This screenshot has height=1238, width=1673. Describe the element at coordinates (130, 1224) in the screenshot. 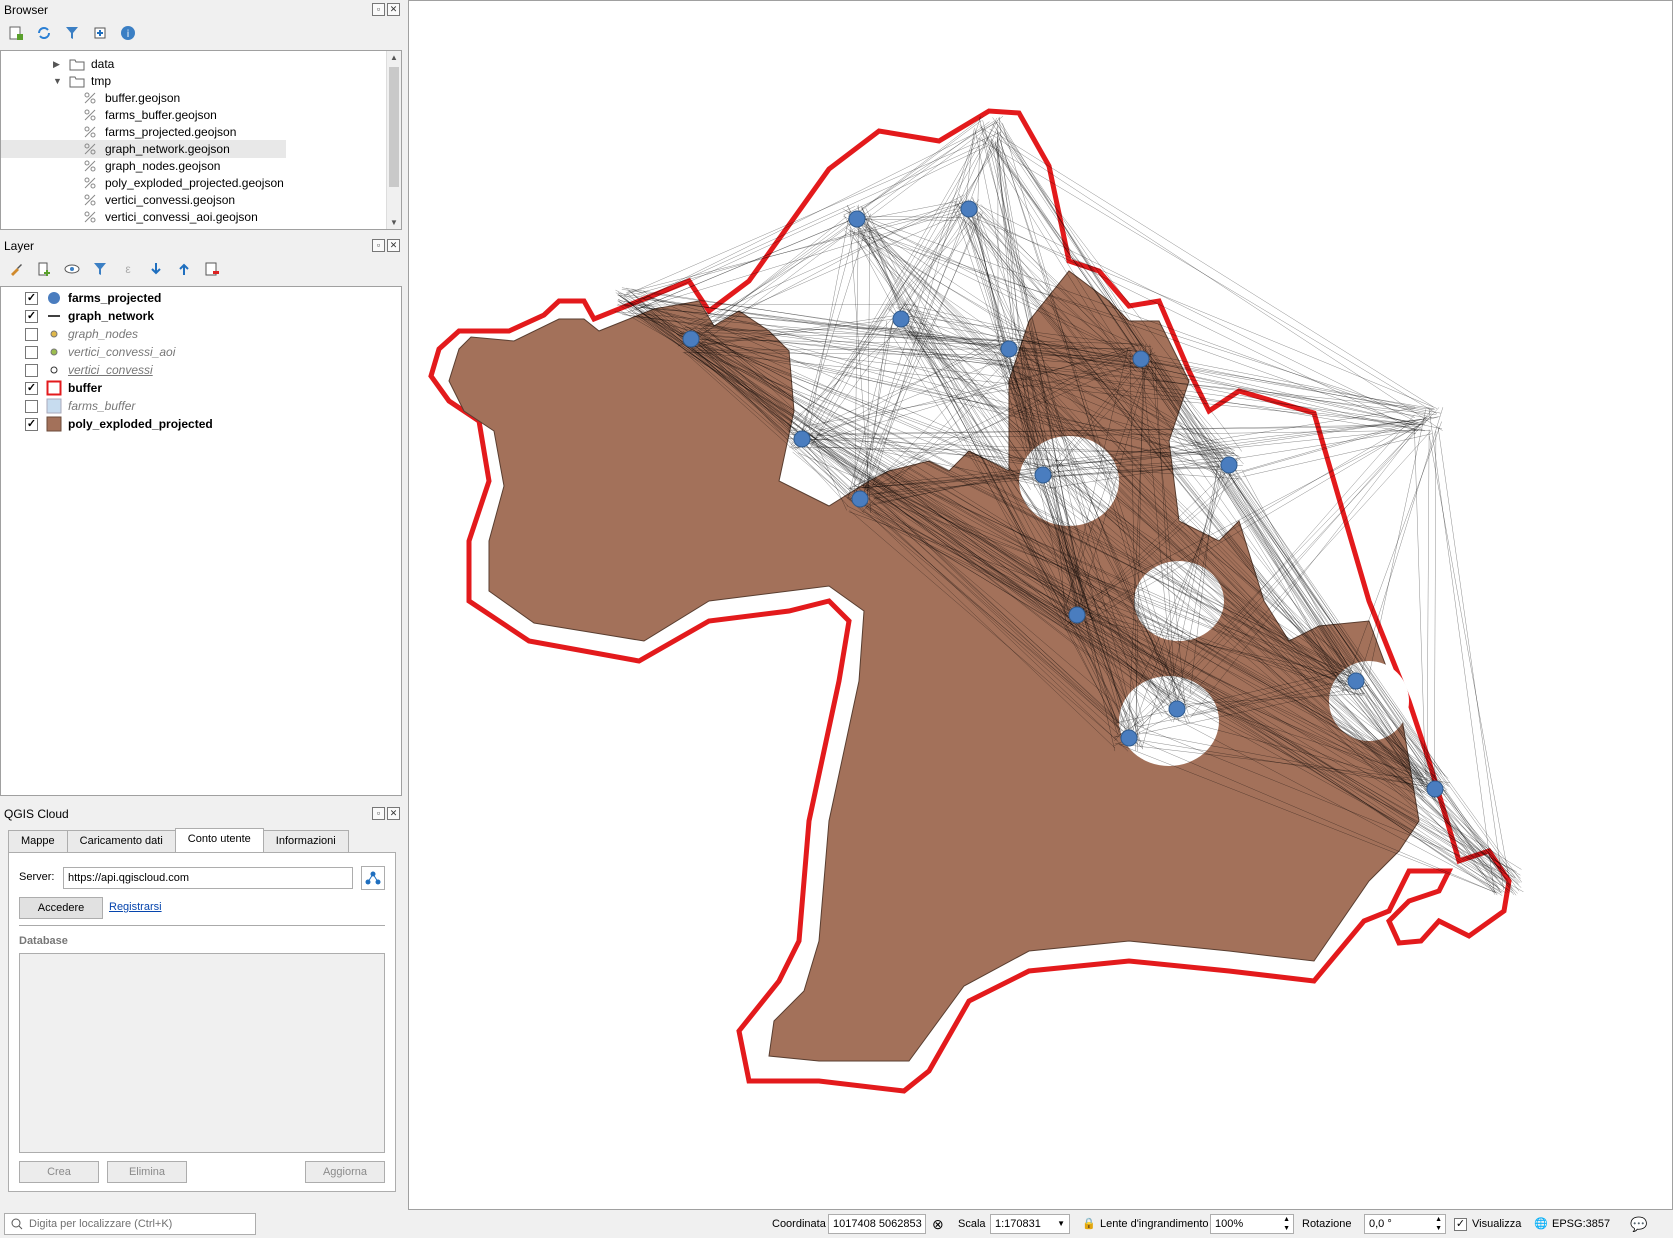

I see `locator-search: Digita per localizzare (Ctrl+K)` at that location.